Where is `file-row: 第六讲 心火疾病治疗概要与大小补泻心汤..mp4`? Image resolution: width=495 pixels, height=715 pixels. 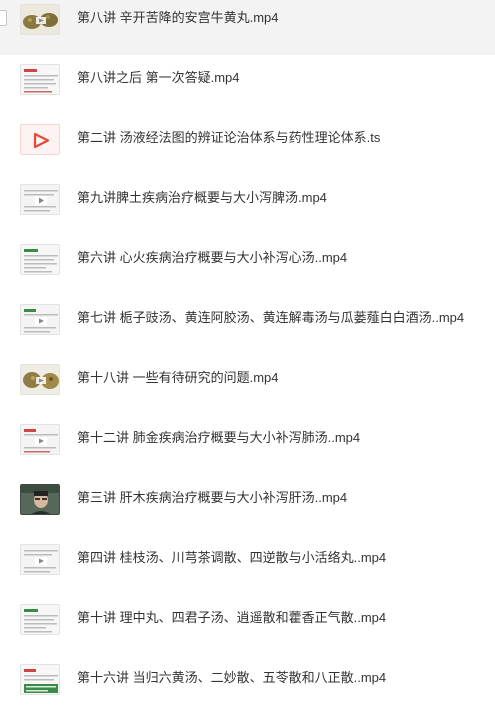
file-row: 第六讲 心火疾病治疗概要与大小补泻心汤..mp4 is located at coordinates (247, 265).